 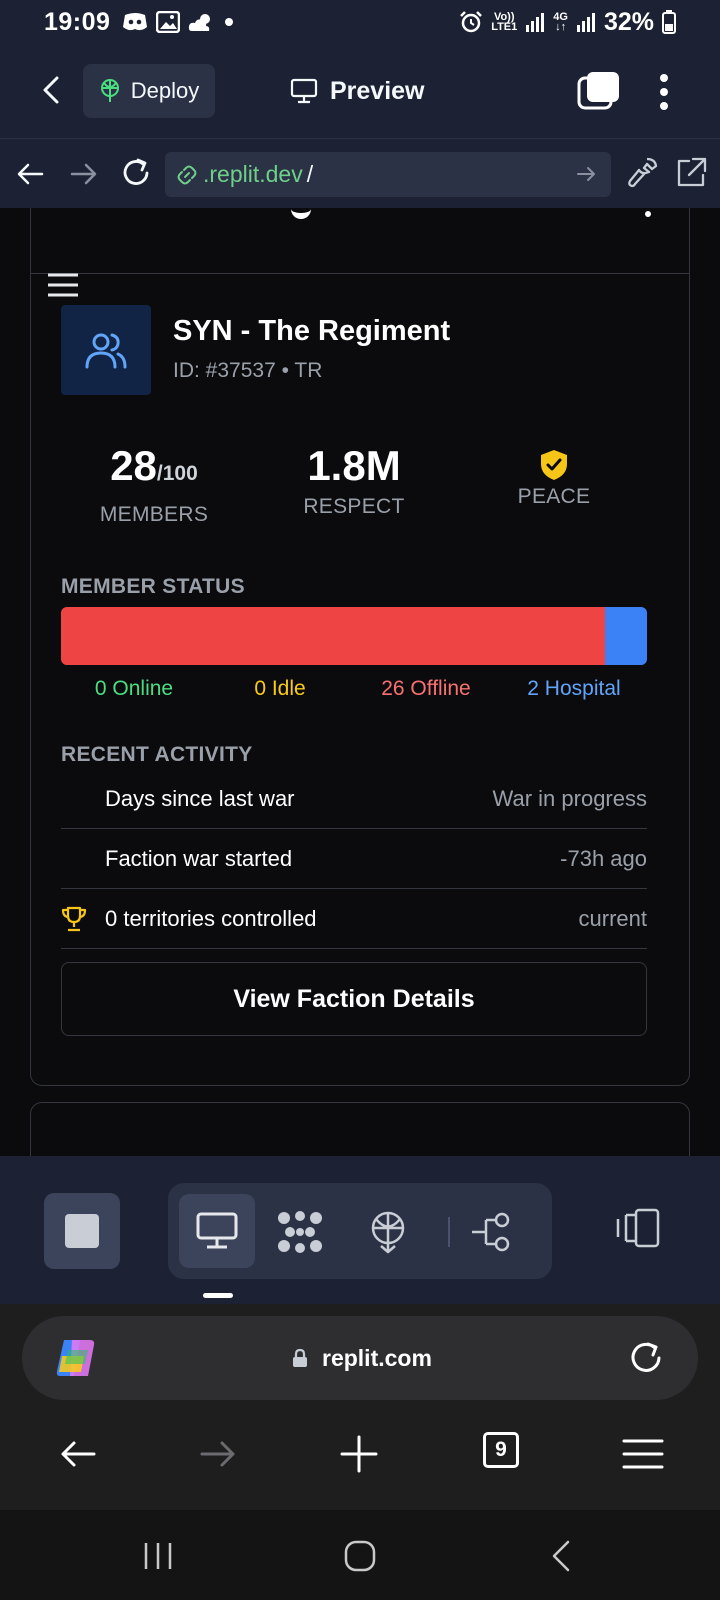 I want to click on home-button, so click(x=360, y=1556).